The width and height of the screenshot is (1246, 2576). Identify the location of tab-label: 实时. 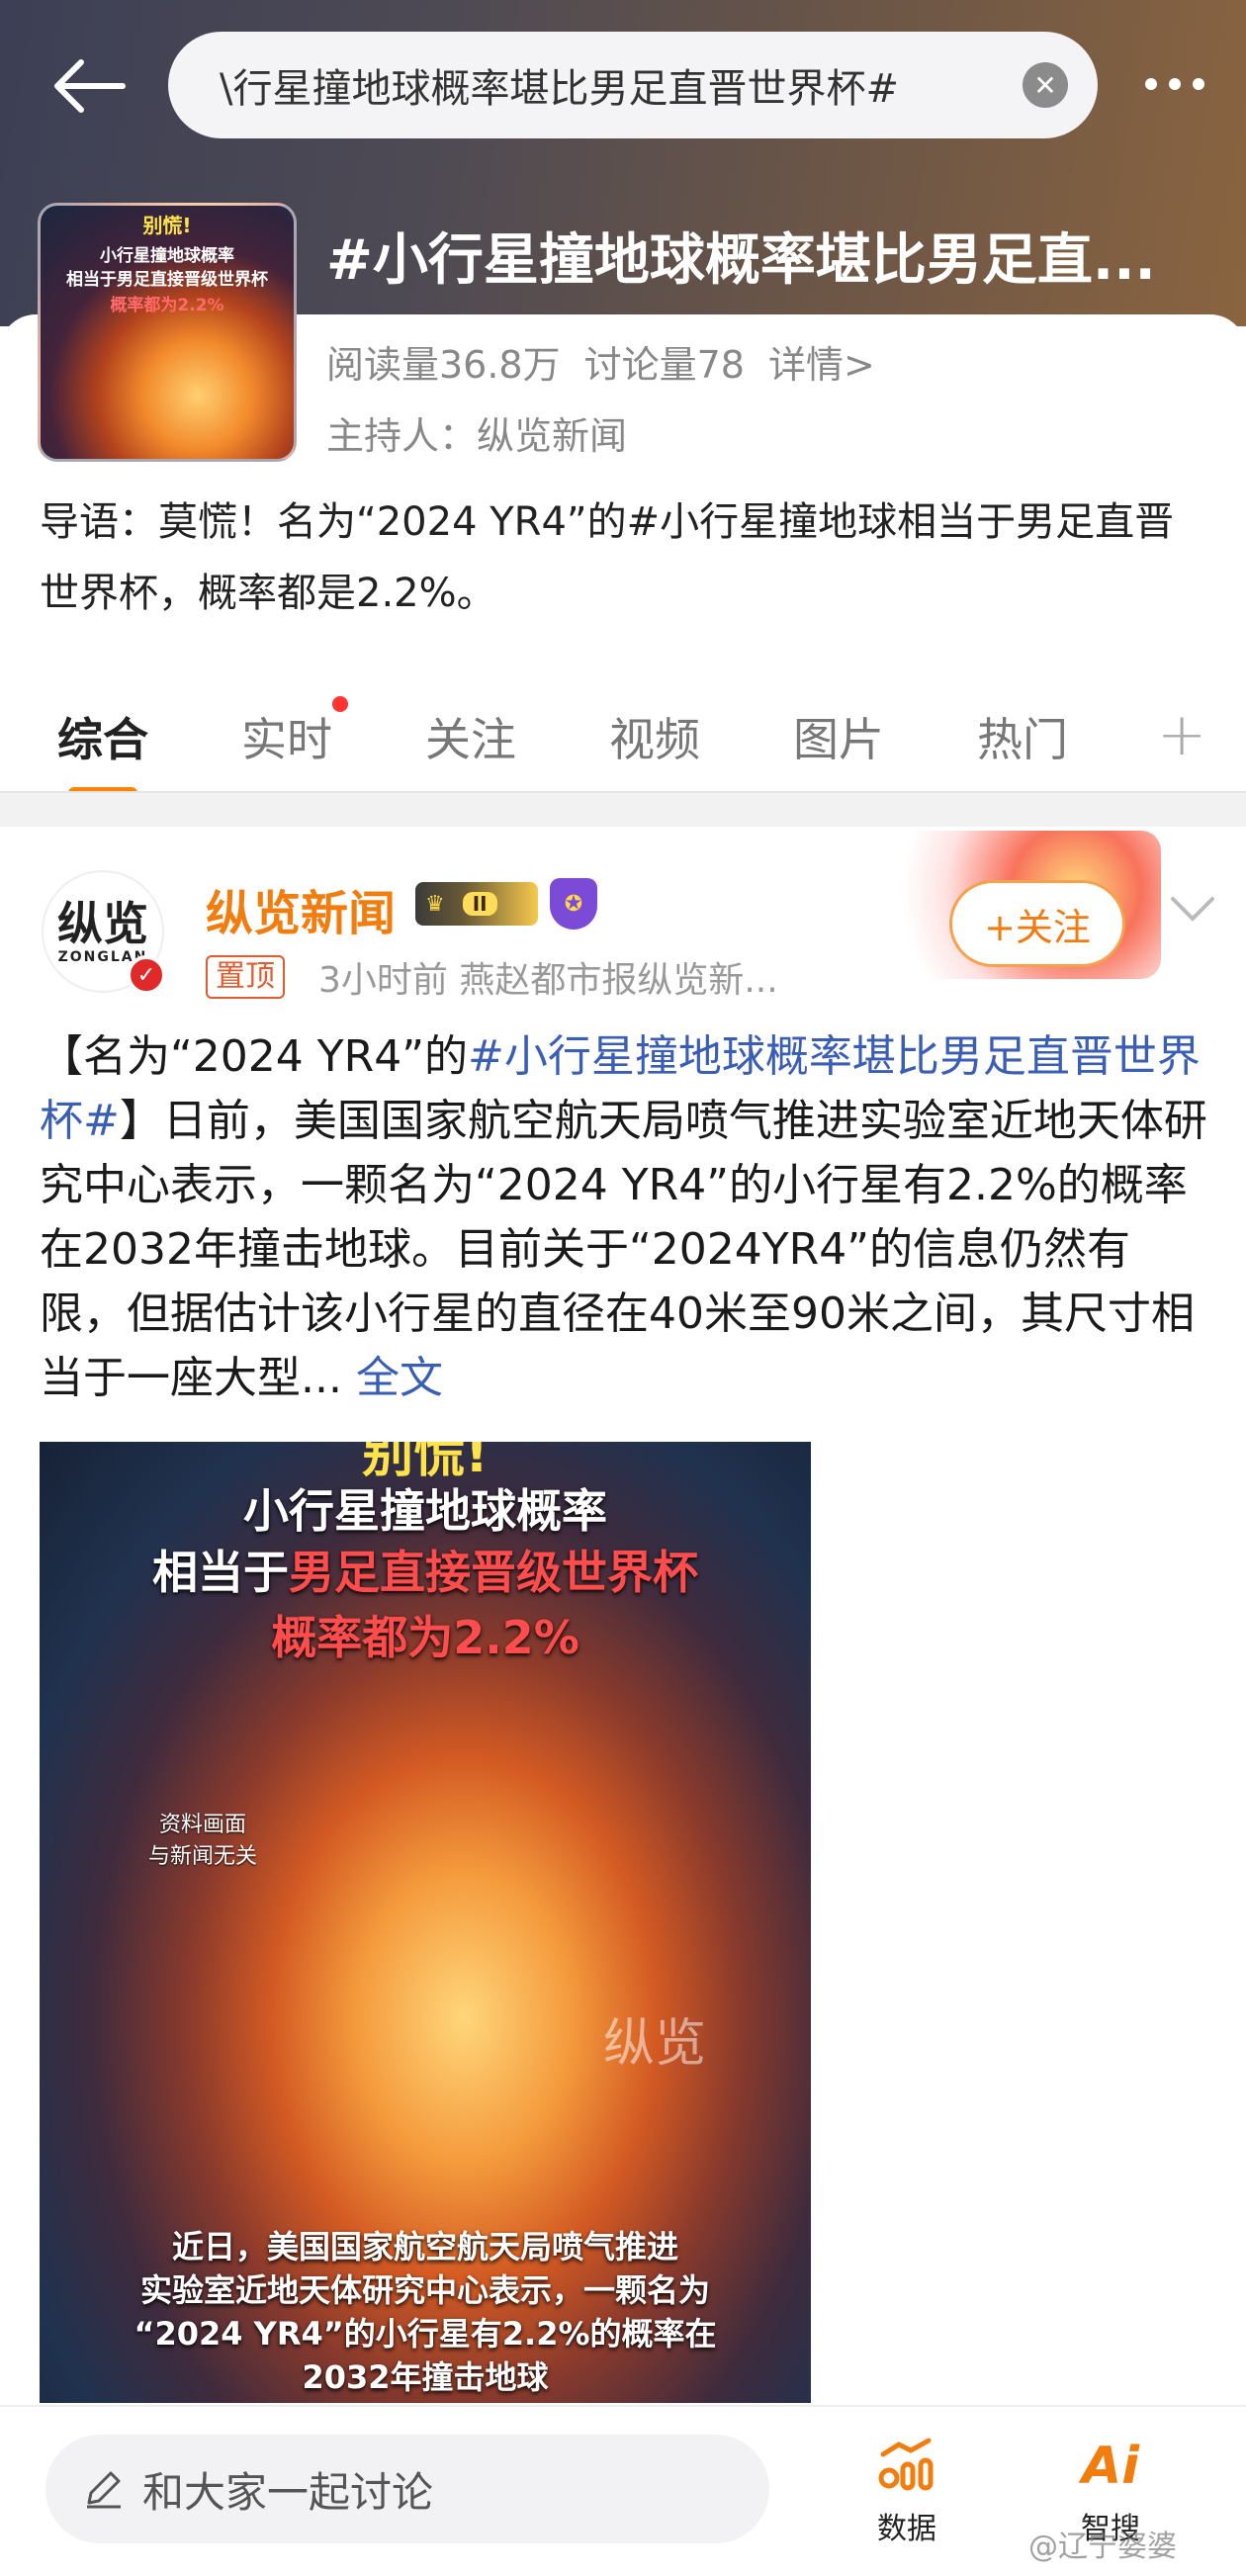
(286, 739).